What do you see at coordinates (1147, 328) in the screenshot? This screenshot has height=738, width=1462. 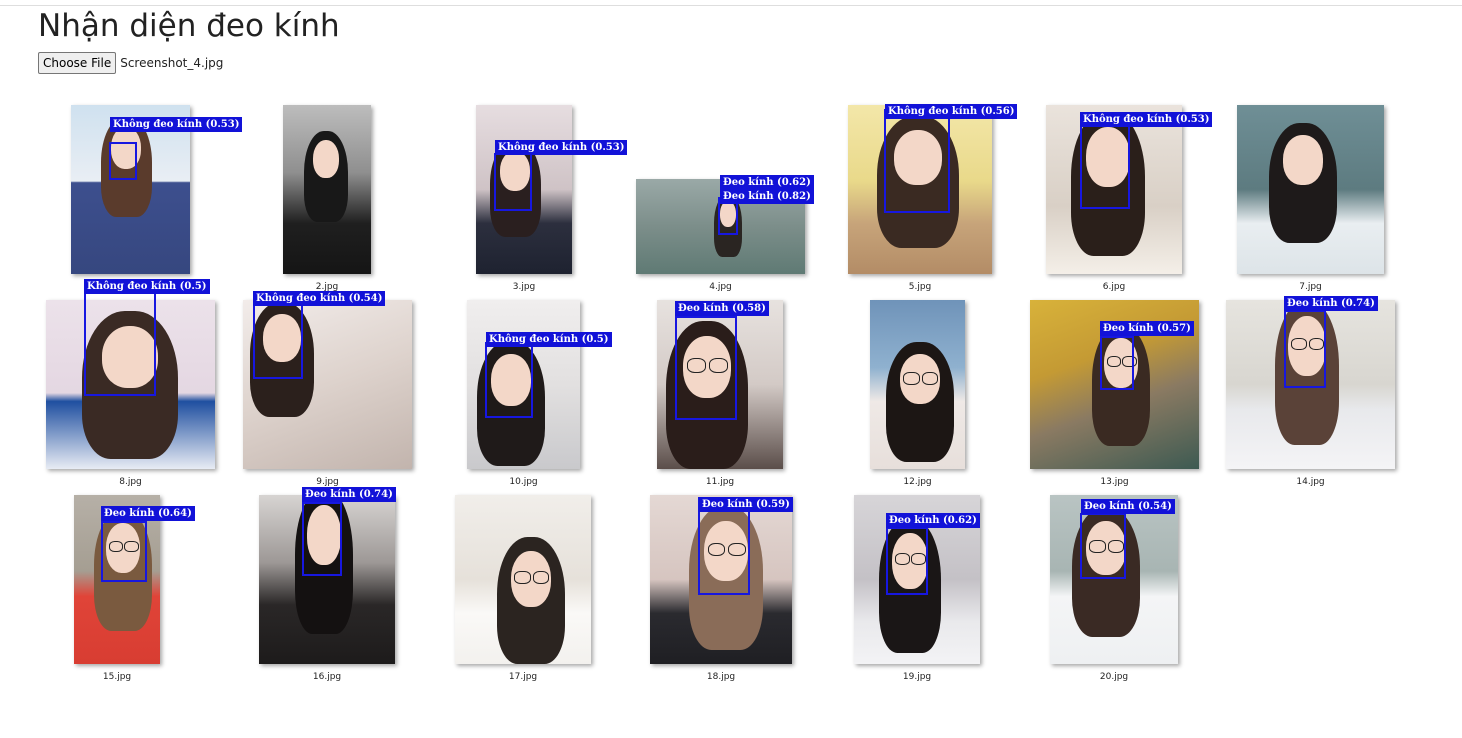 I see `prediction-label: Đeo kính (0.57)` at bounding box center [1147, 328].